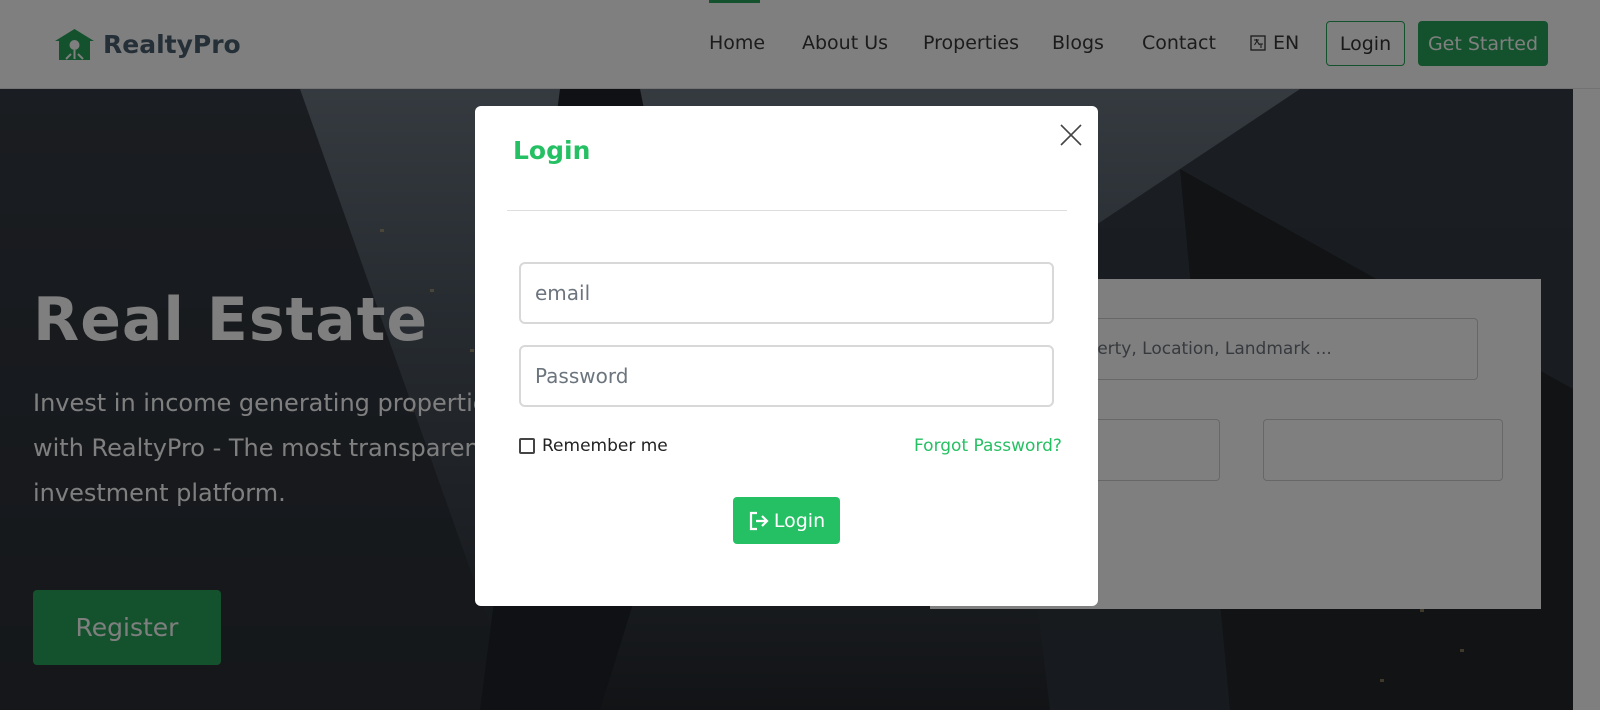 The height and width of the screenshot is (710, 1600). Describe the element at coordinates (786, 293) in the screenshot. I see `email-field` at that location.